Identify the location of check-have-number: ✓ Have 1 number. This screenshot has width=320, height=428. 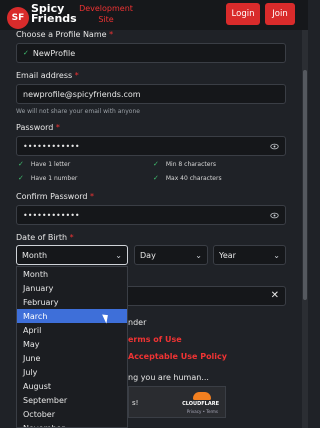
(48, 178).